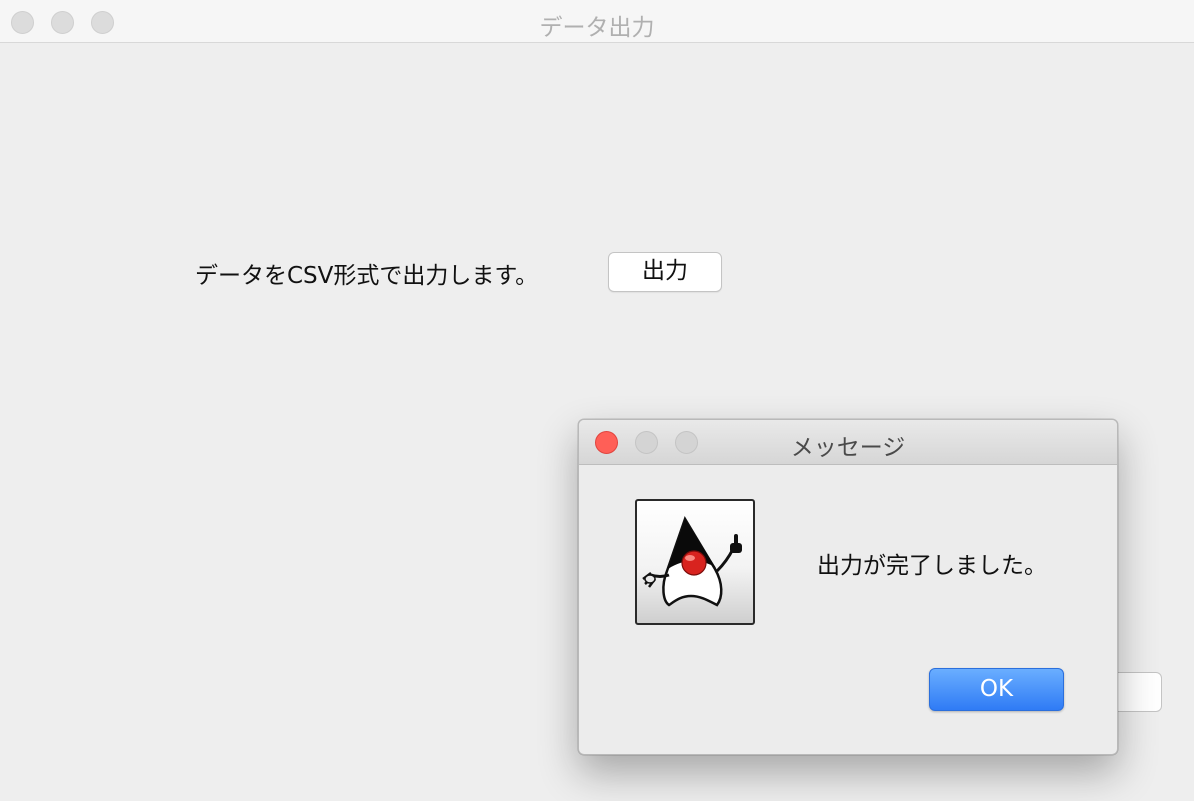 This screenshot has height=801, width=1194. Describe the element at coordinates (597, 28) in the screenshot. I see `window-title: データ出力` at that location.